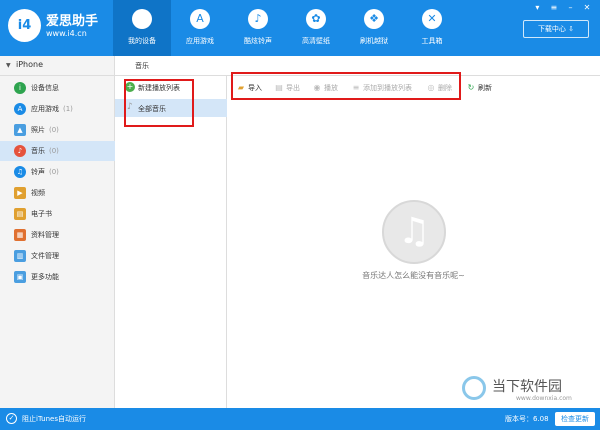 The width and height of the screenshot is (600, 430). Describe the element at coordinates (45, 109) in the screenshot. I see `sidebar-item-label: 应用游戏` at that location.